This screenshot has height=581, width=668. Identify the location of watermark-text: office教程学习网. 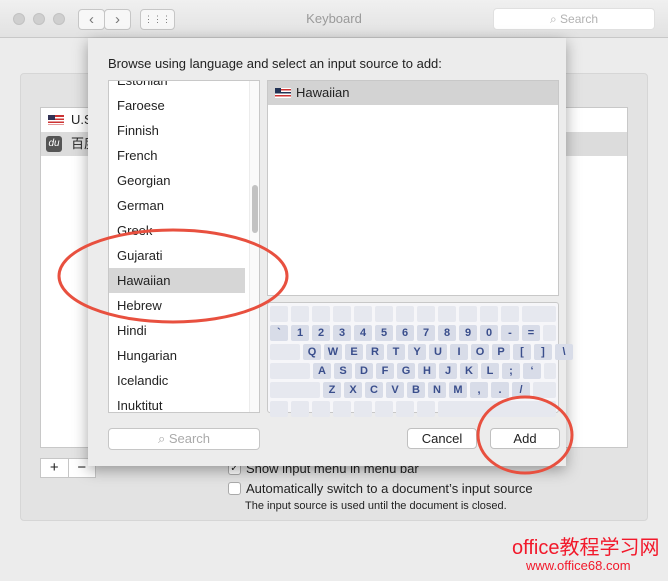
(586, 548).